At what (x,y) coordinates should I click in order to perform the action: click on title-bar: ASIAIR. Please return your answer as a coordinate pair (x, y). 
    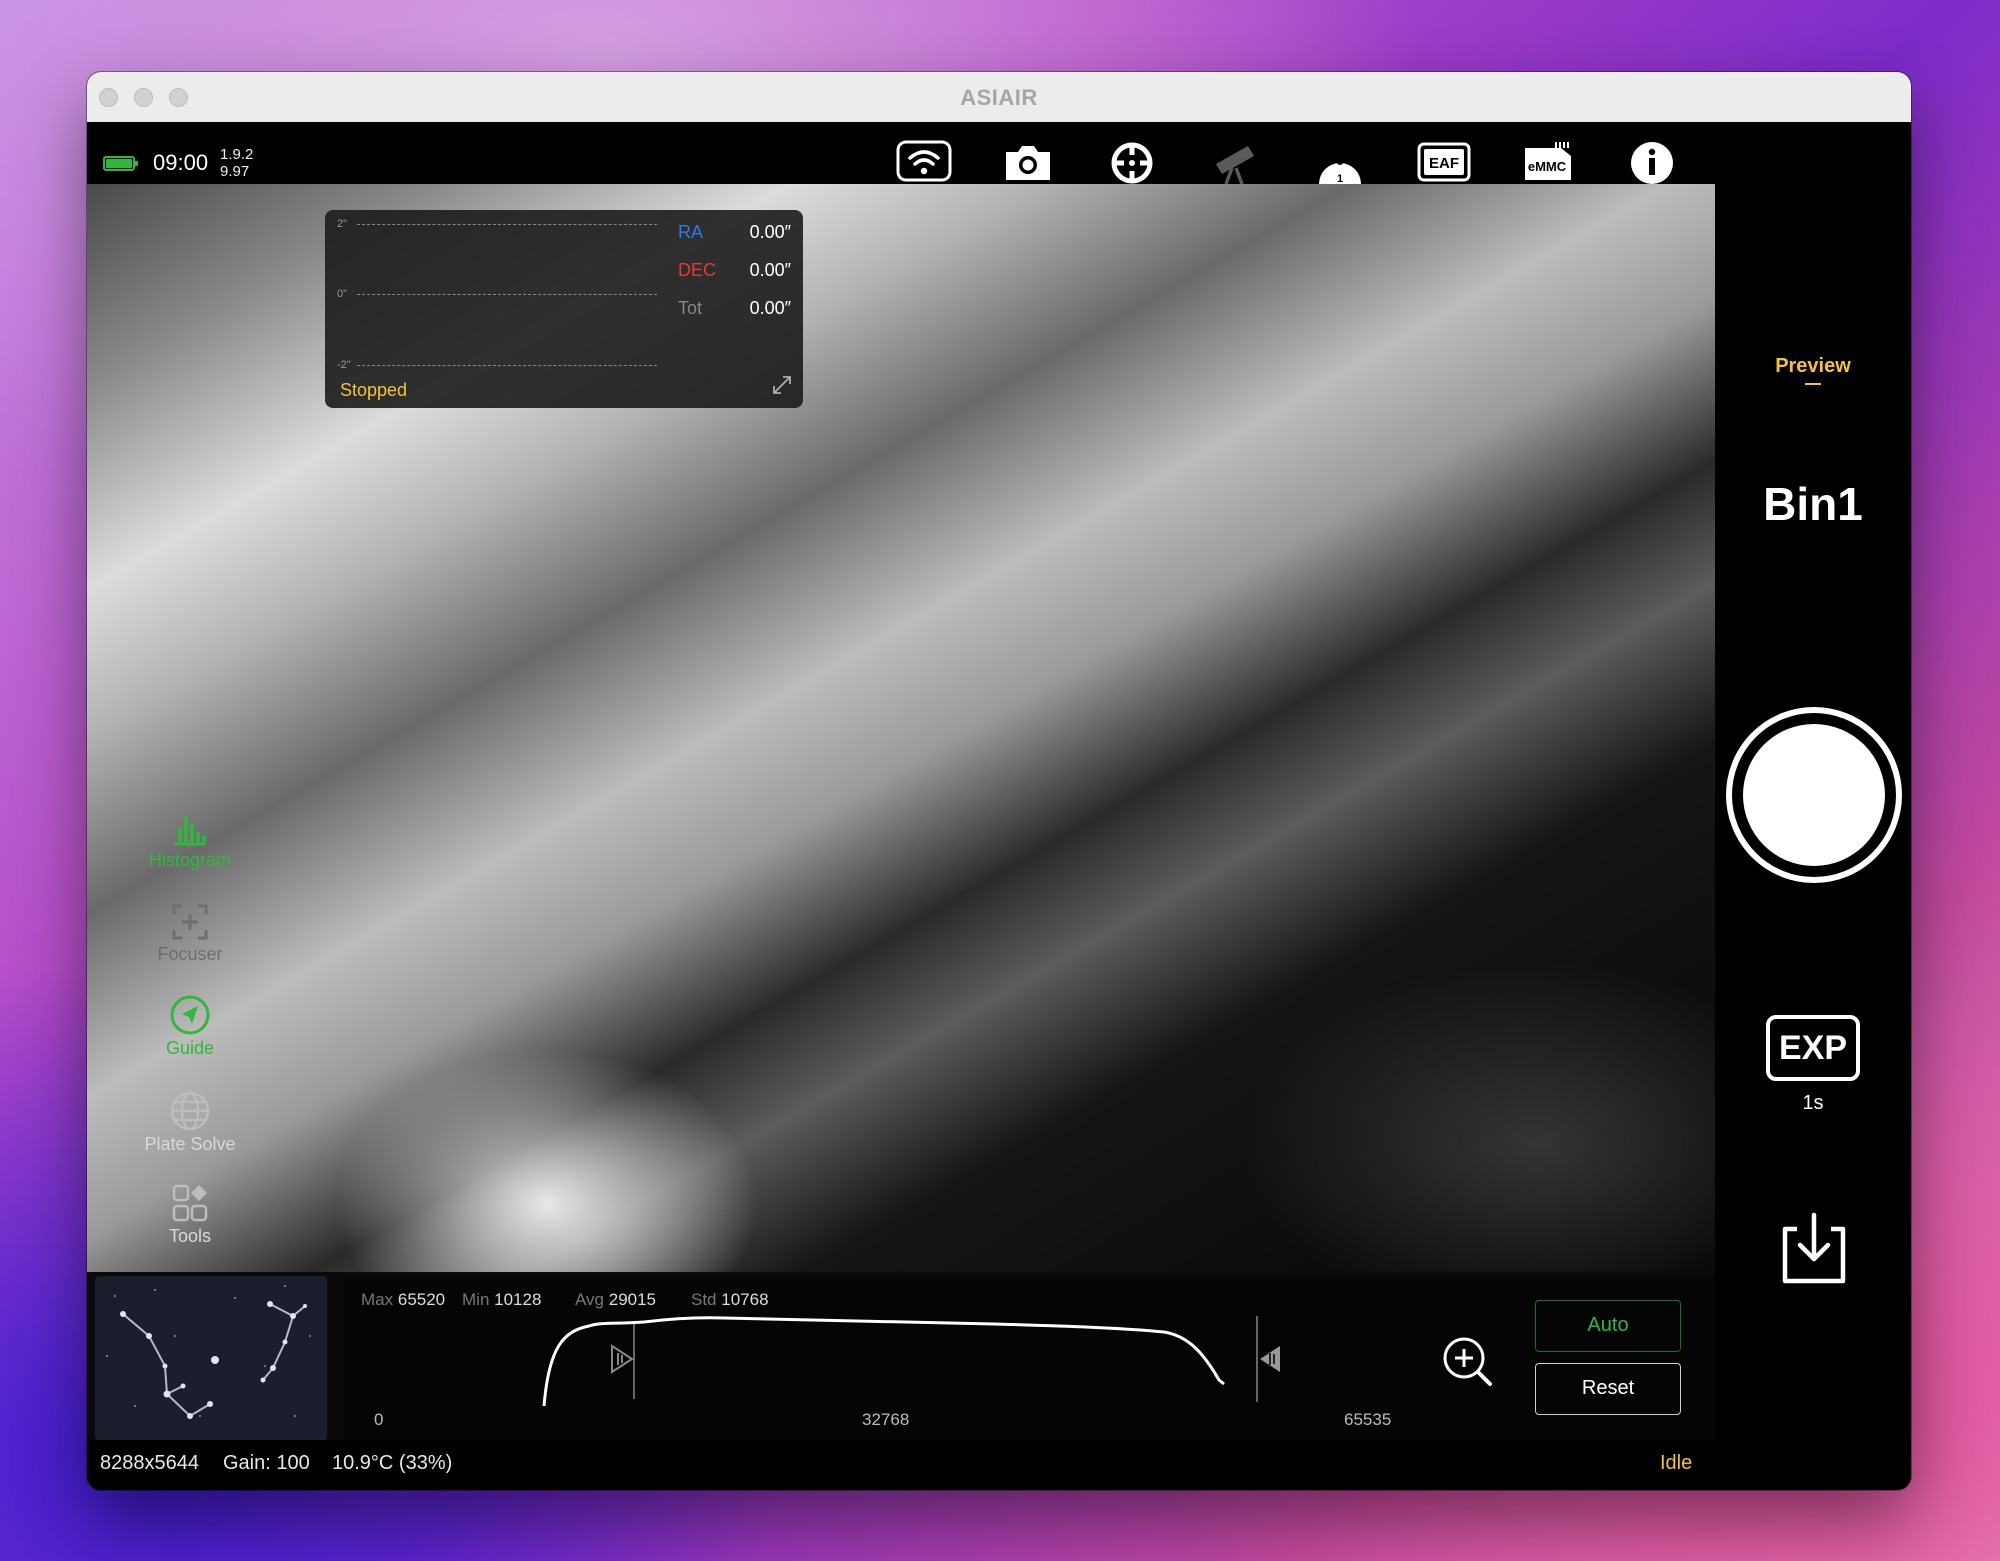
    Looking at the image, I should click on (999, 97).